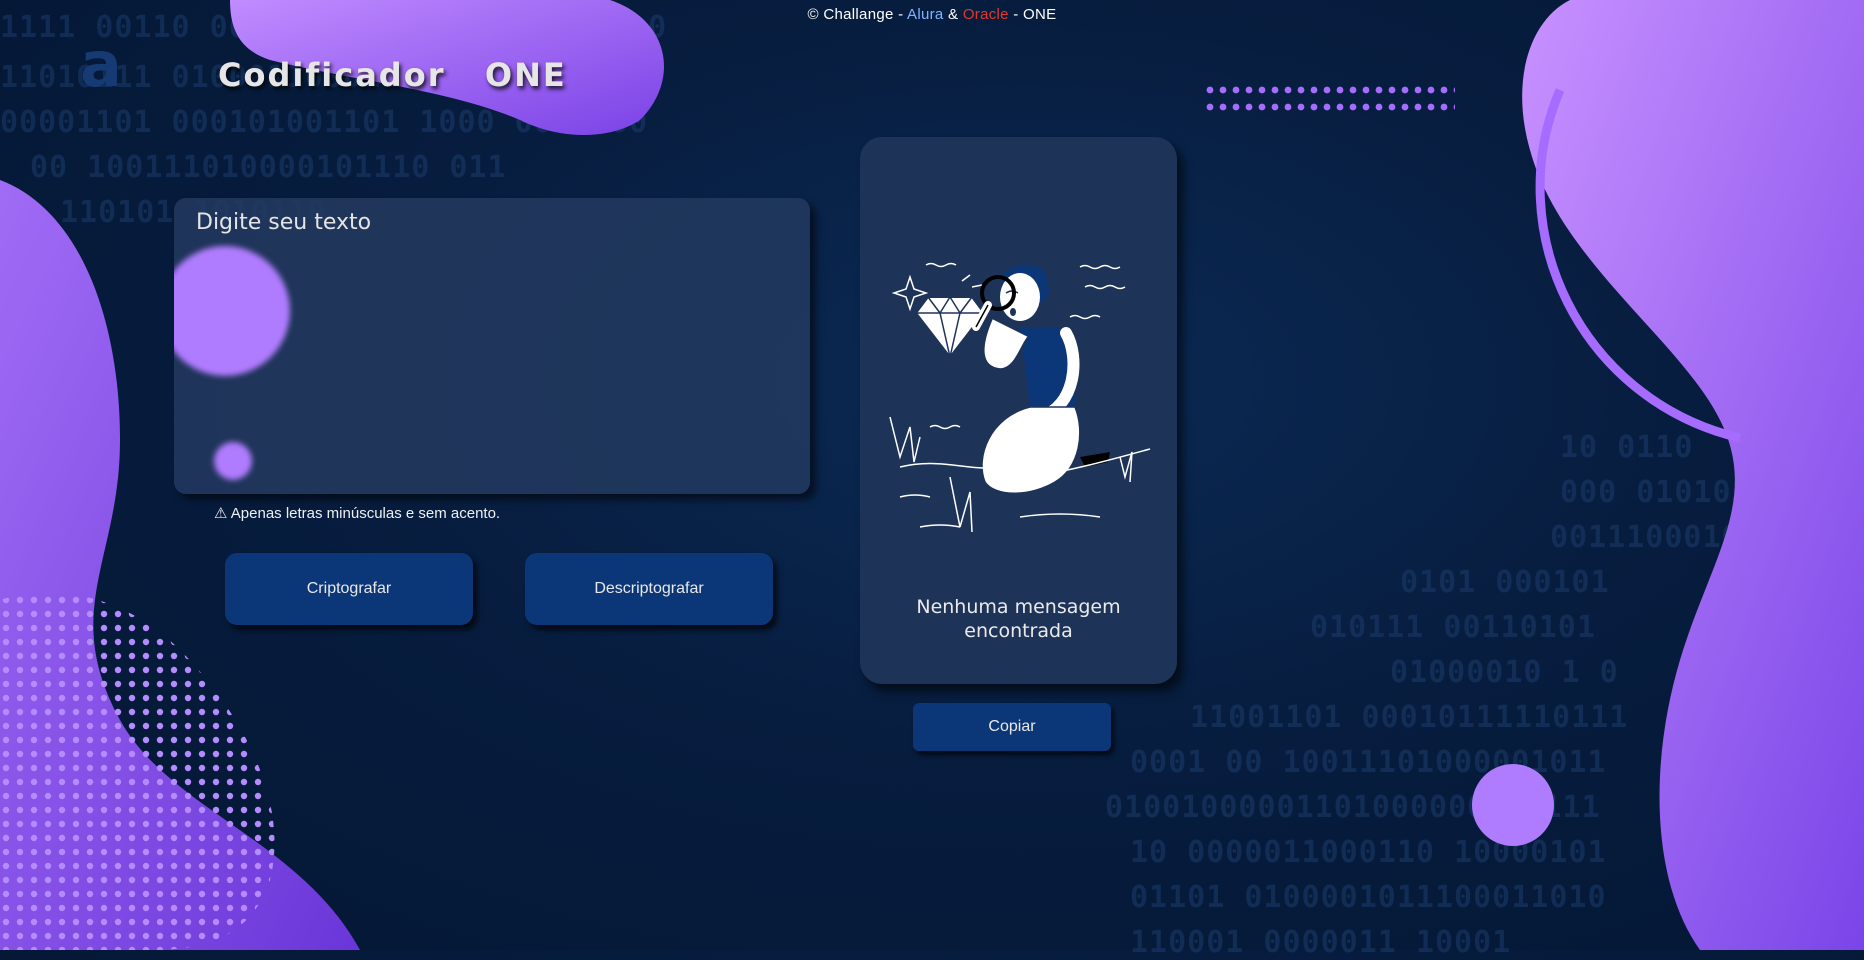  I want to click on decorative-bubble-small, so click(233, 461).